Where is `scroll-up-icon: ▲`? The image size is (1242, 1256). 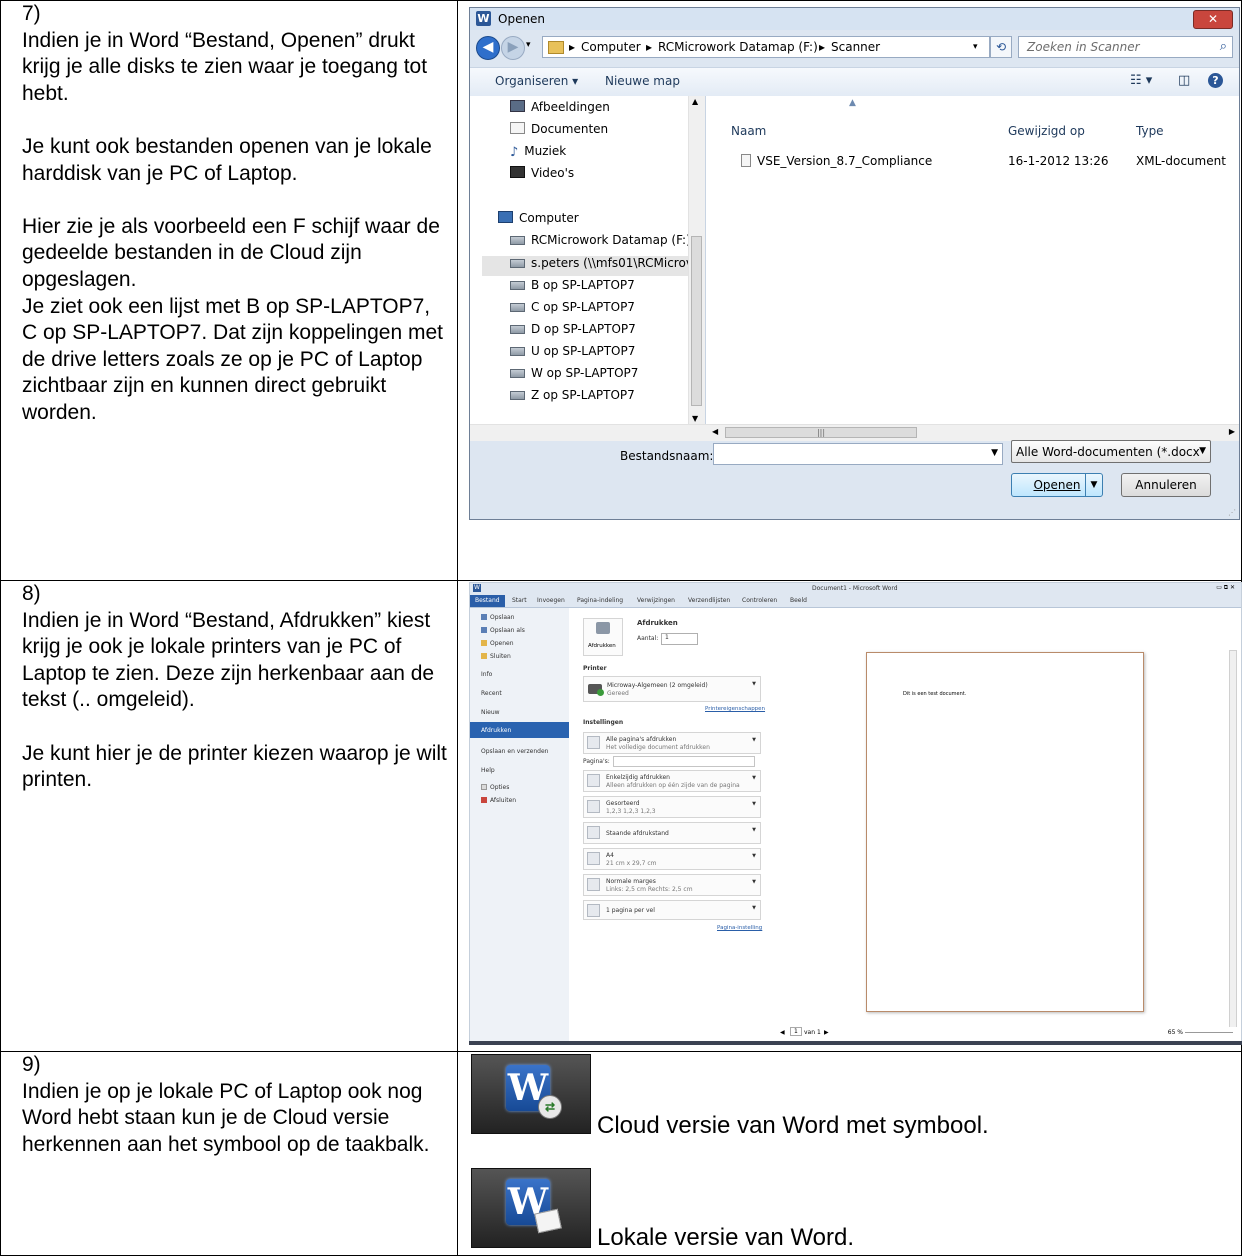
scroll-up-icon: ▲ is located at coordinates (695, 101).